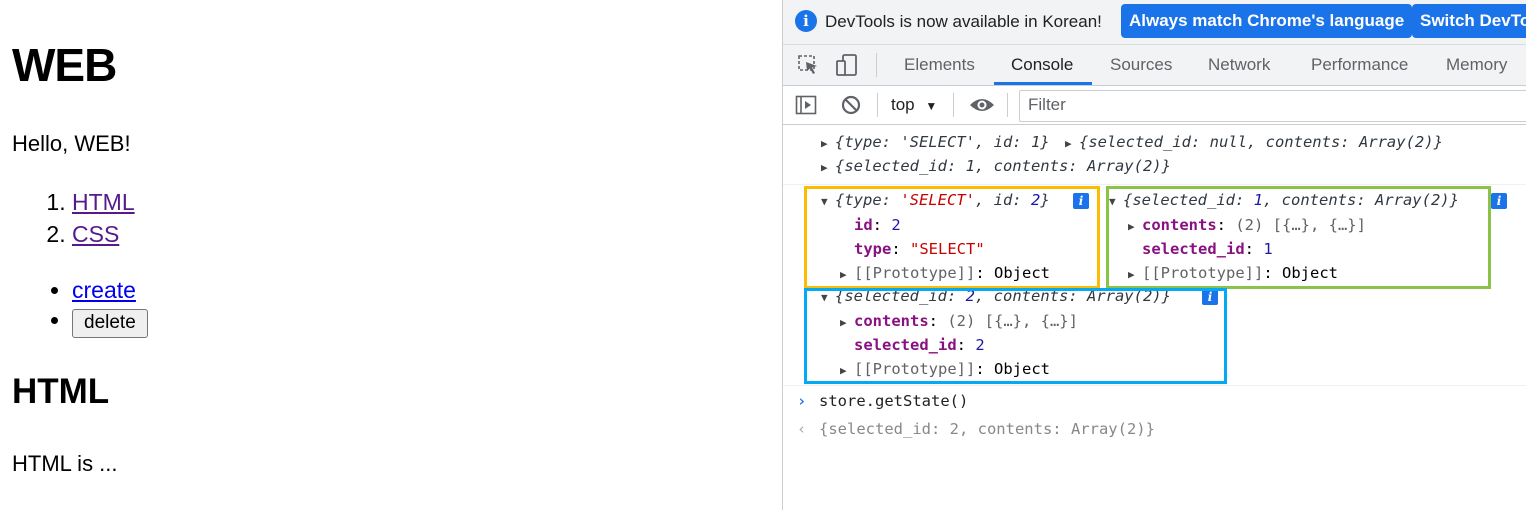 The image size is (1526, 510). Describe the element at coordinates (1298, 237) in the screenshot. I see `prev-state-highlight-box` at that location.